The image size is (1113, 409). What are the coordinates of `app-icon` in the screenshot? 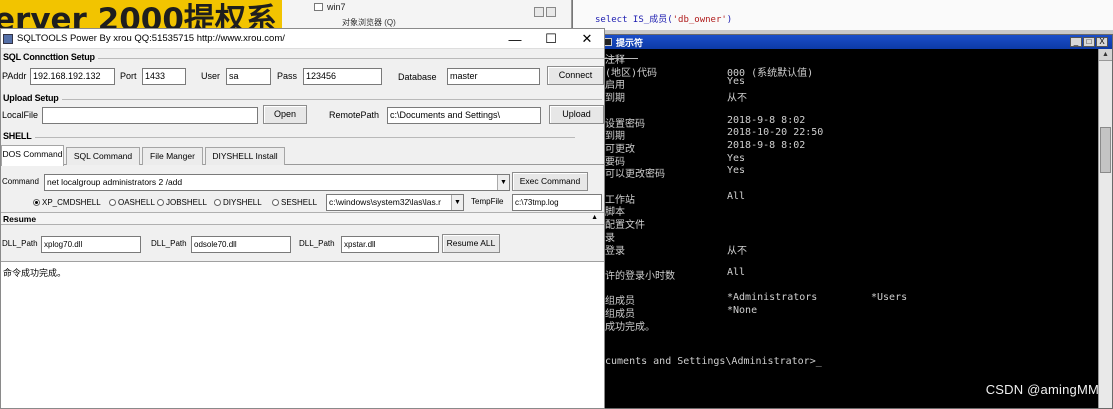 It's located at (8, 38).